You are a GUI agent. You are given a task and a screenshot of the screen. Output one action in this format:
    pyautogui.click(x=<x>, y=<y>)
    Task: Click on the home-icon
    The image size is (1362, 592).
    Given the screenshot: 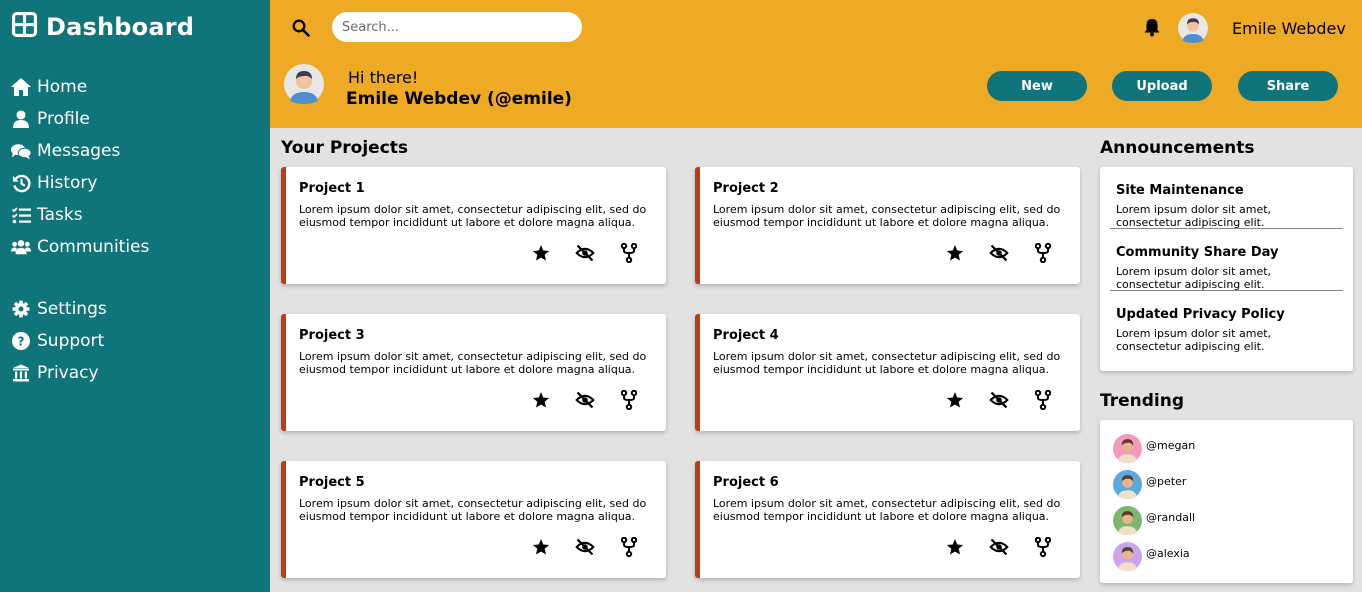 What is the action you would take?
    pyautogui.click(x=21, y=87)
    